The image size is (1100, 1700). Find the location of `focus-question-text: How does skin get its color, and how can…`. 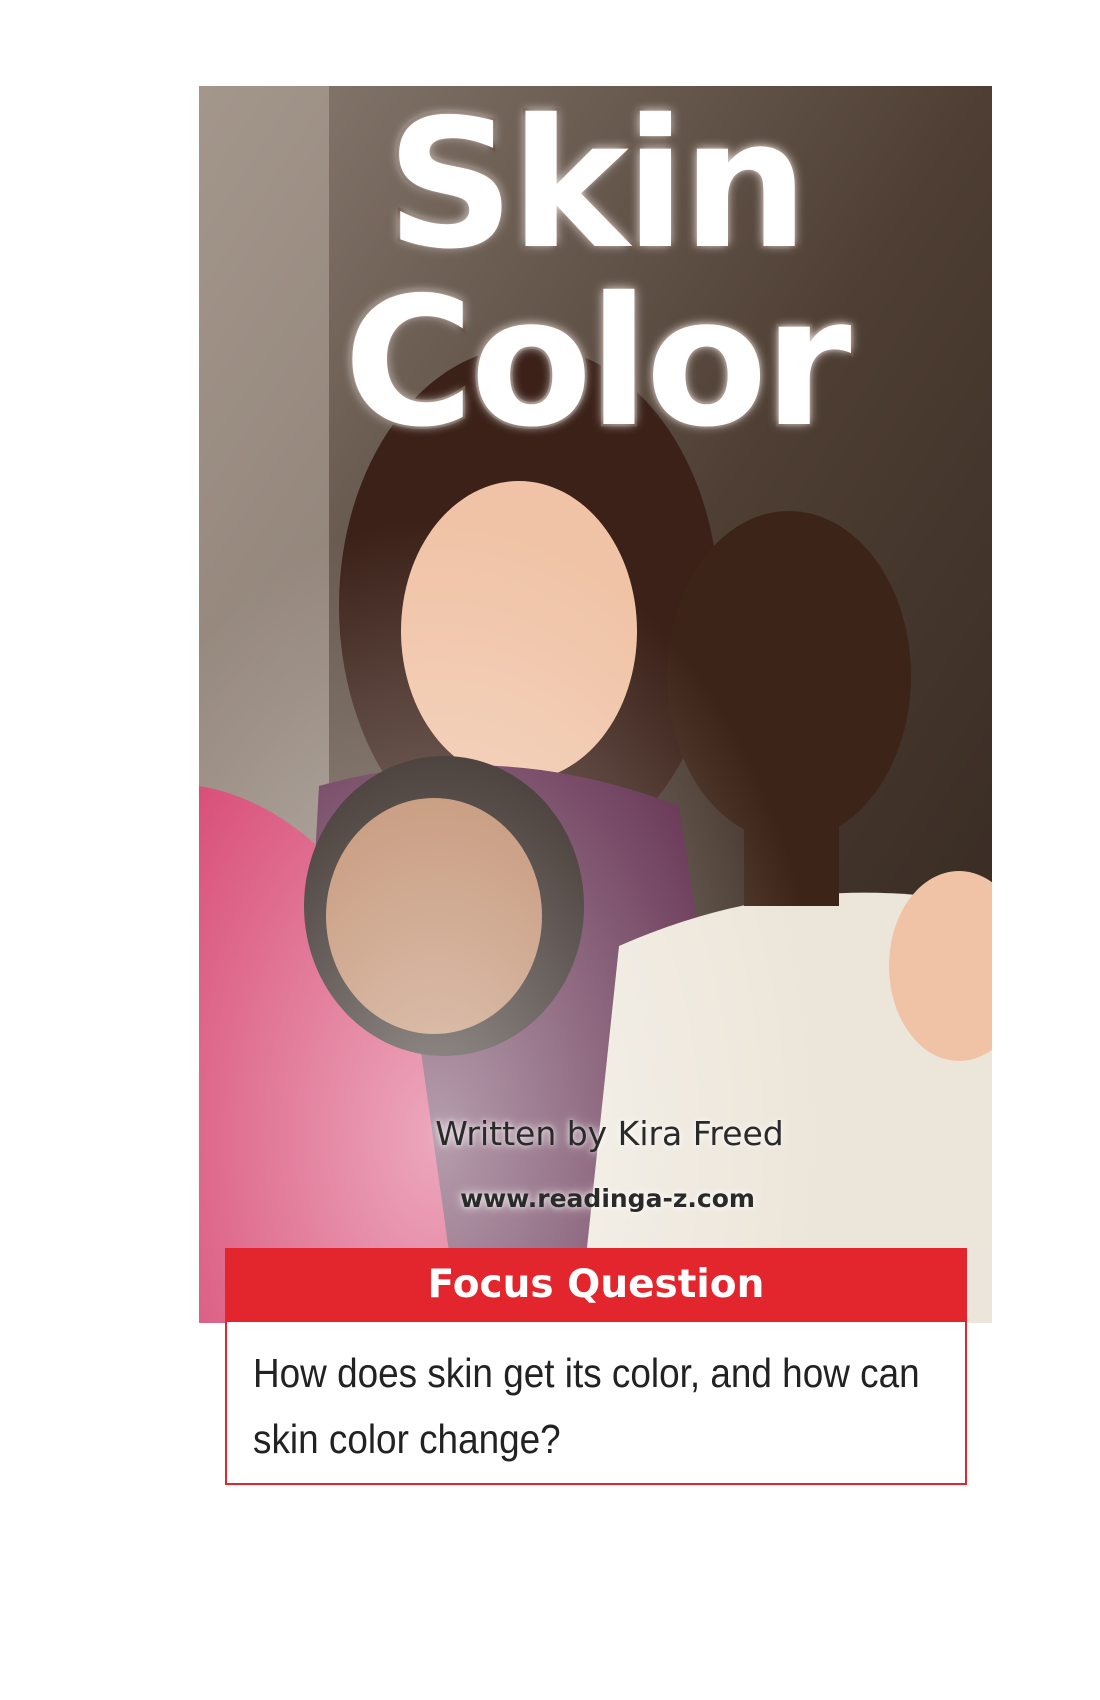

focus-question-text: How does skin get its color, and how can… is located at coordinates (586, 1406).